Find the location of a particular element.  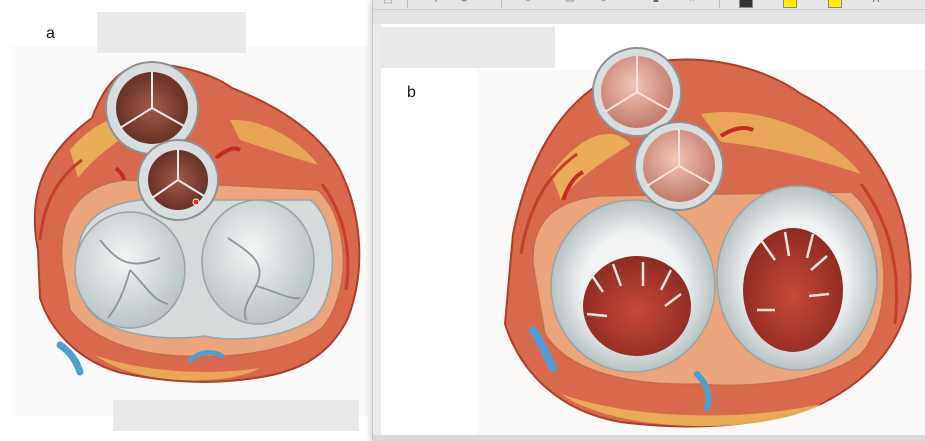

stamp-icon: ▲ is located at coordinates (656, 3).